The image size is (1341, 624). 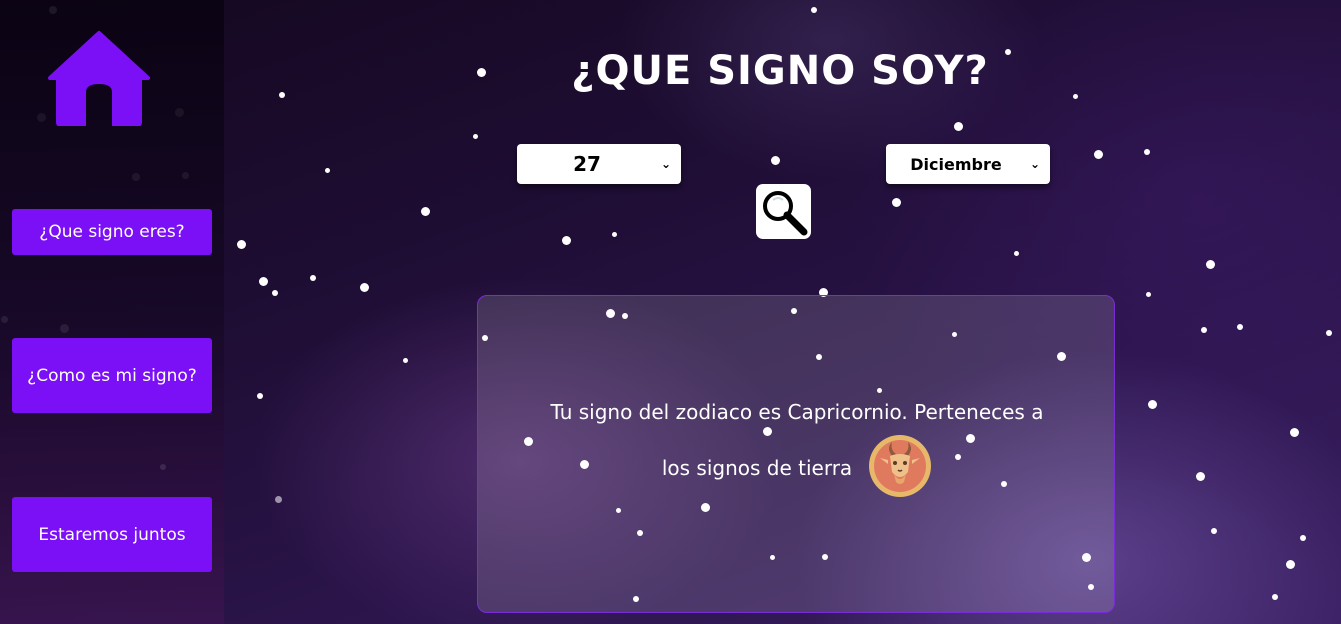 I want to click on magnifier-icon, so click(x=784, y=212).